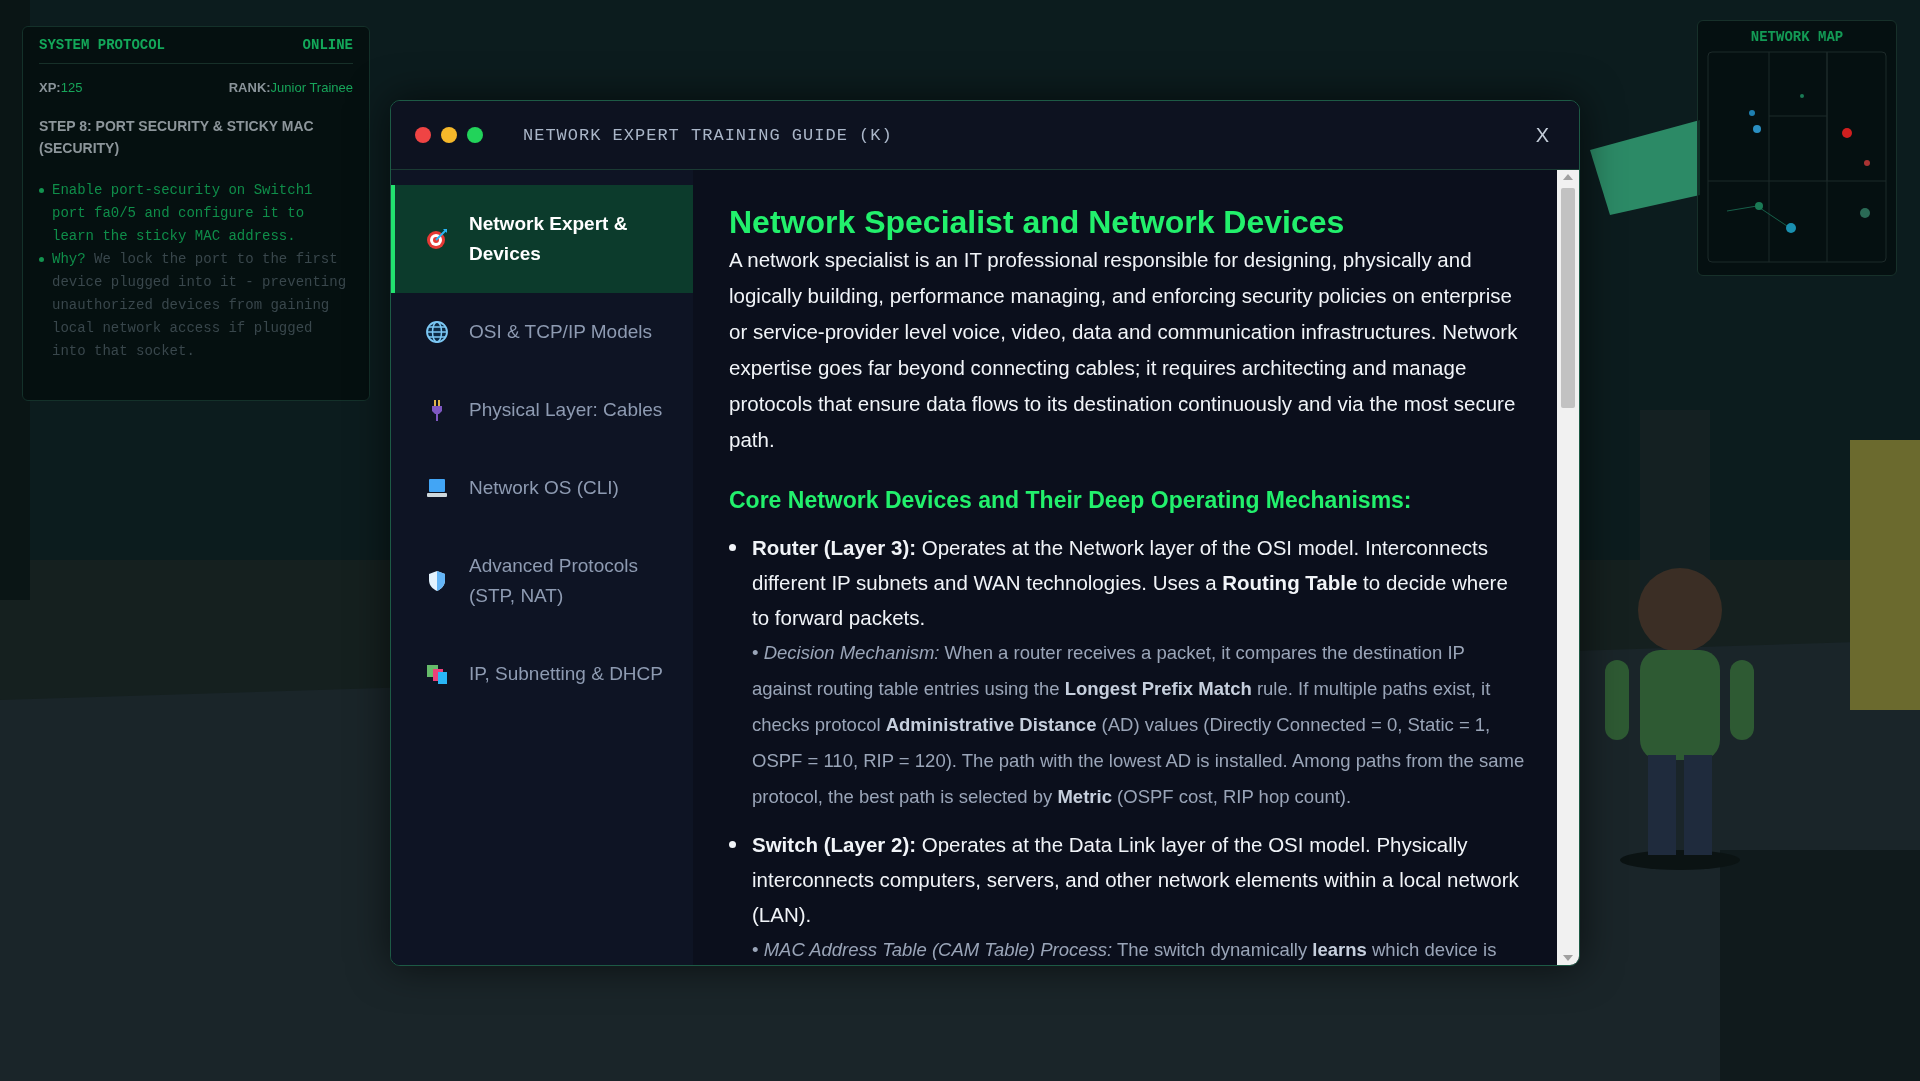 This screenshot has width=1920, height=1081. I want to click on panel-title: SYSTEM PROTOCOL, so click(102, 45).